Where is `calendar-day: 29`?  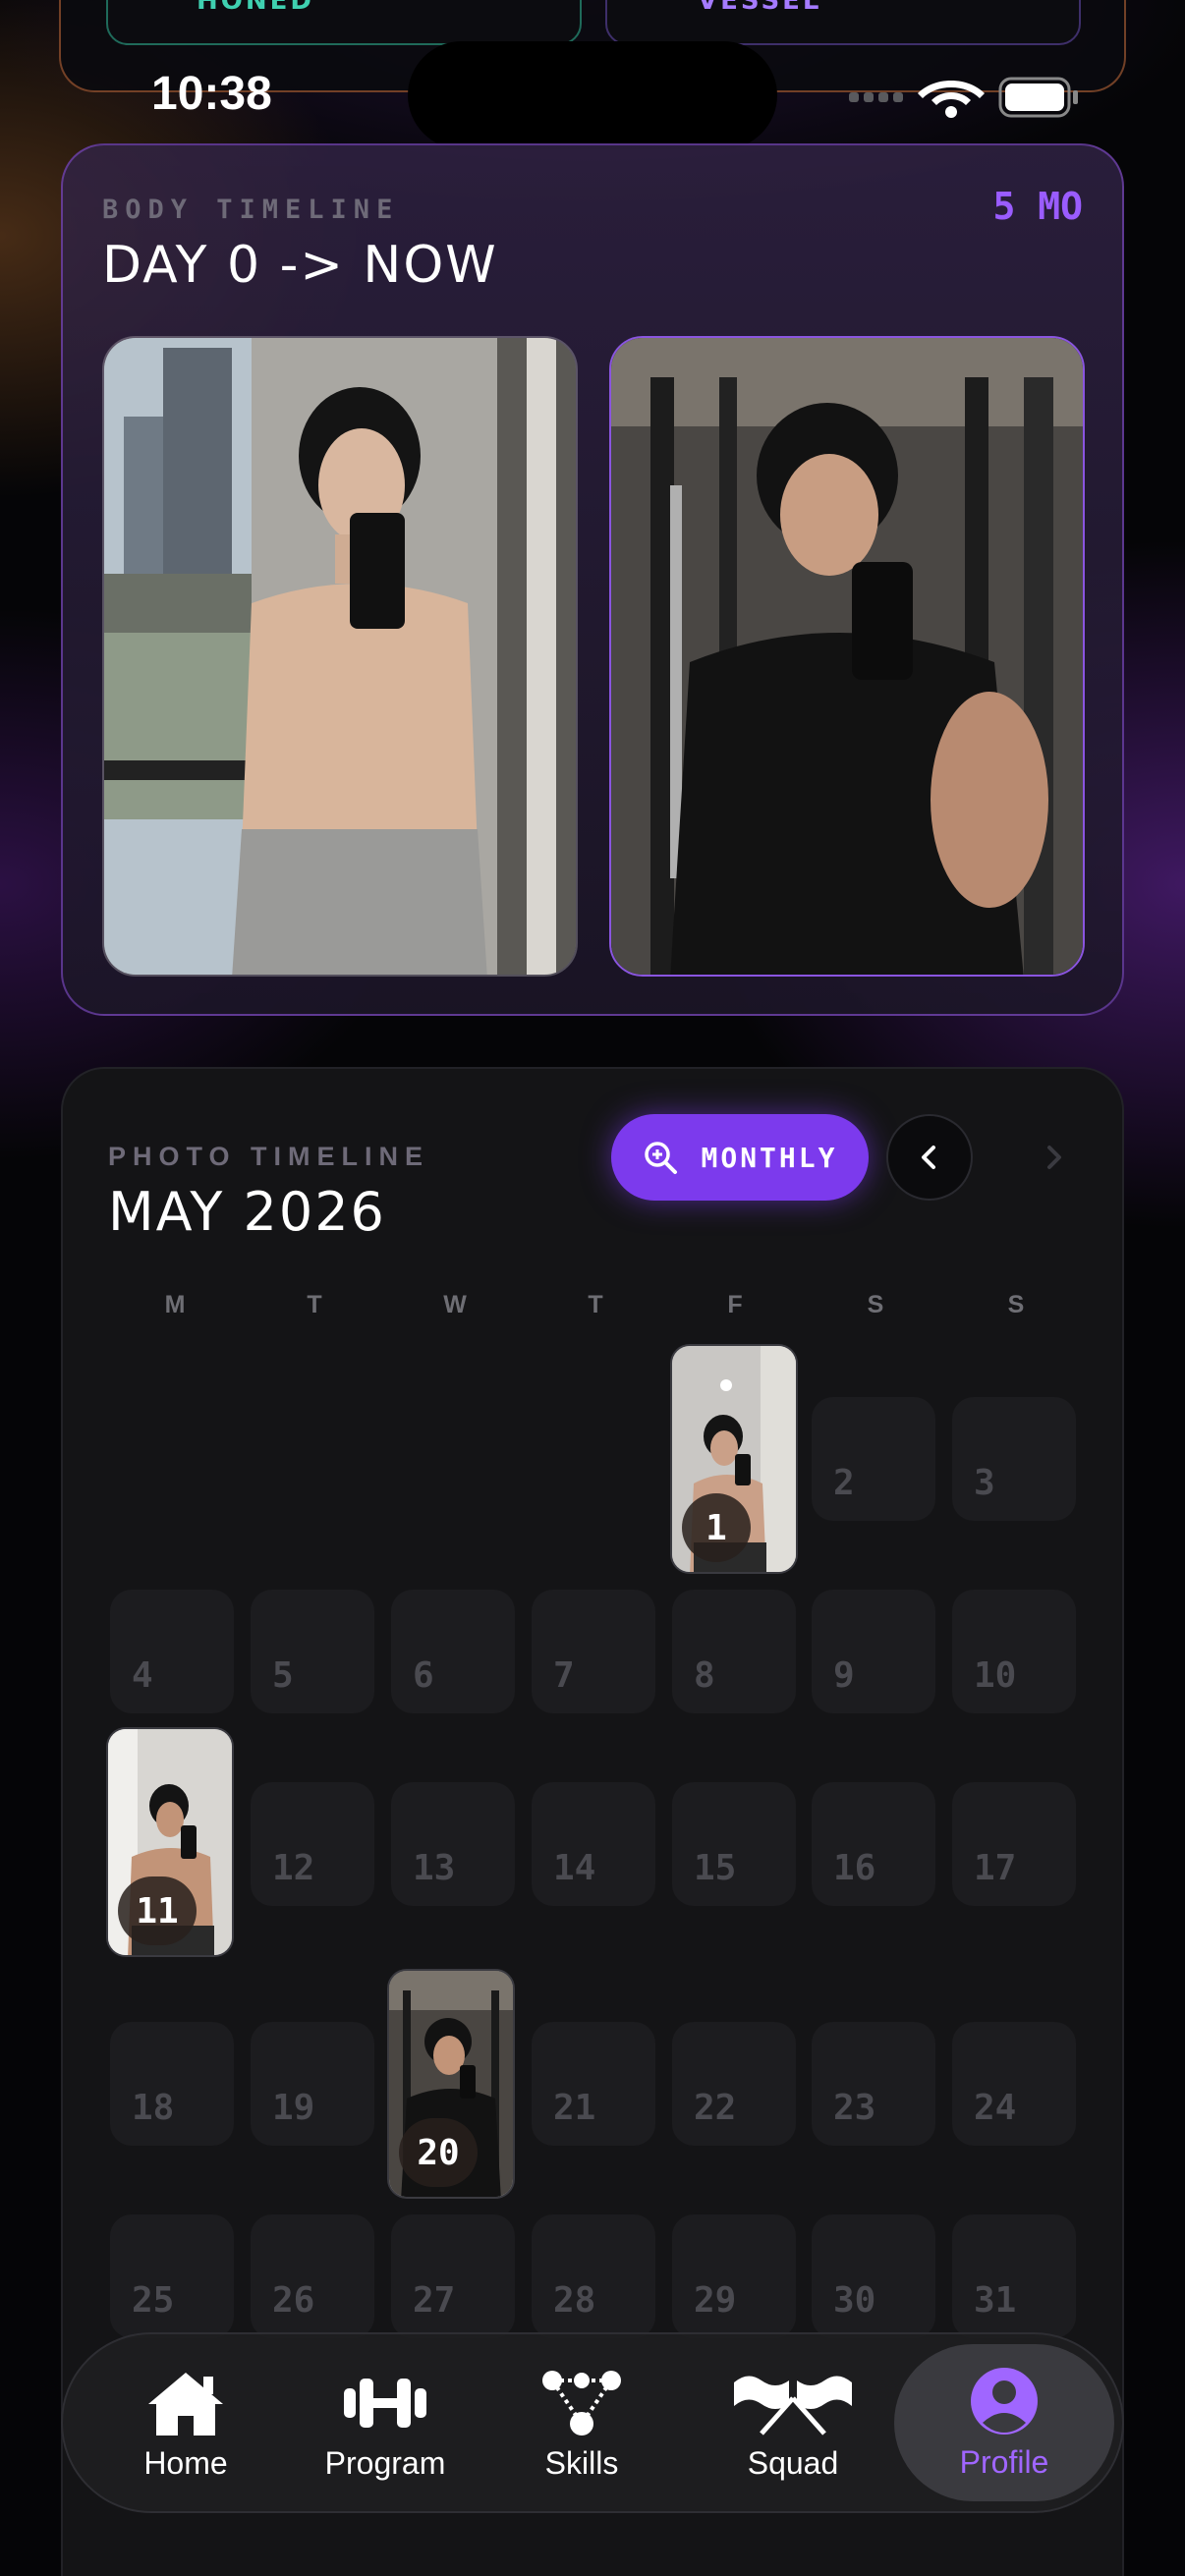
calendar-day: 29 is located at coordinates (734, 2276).